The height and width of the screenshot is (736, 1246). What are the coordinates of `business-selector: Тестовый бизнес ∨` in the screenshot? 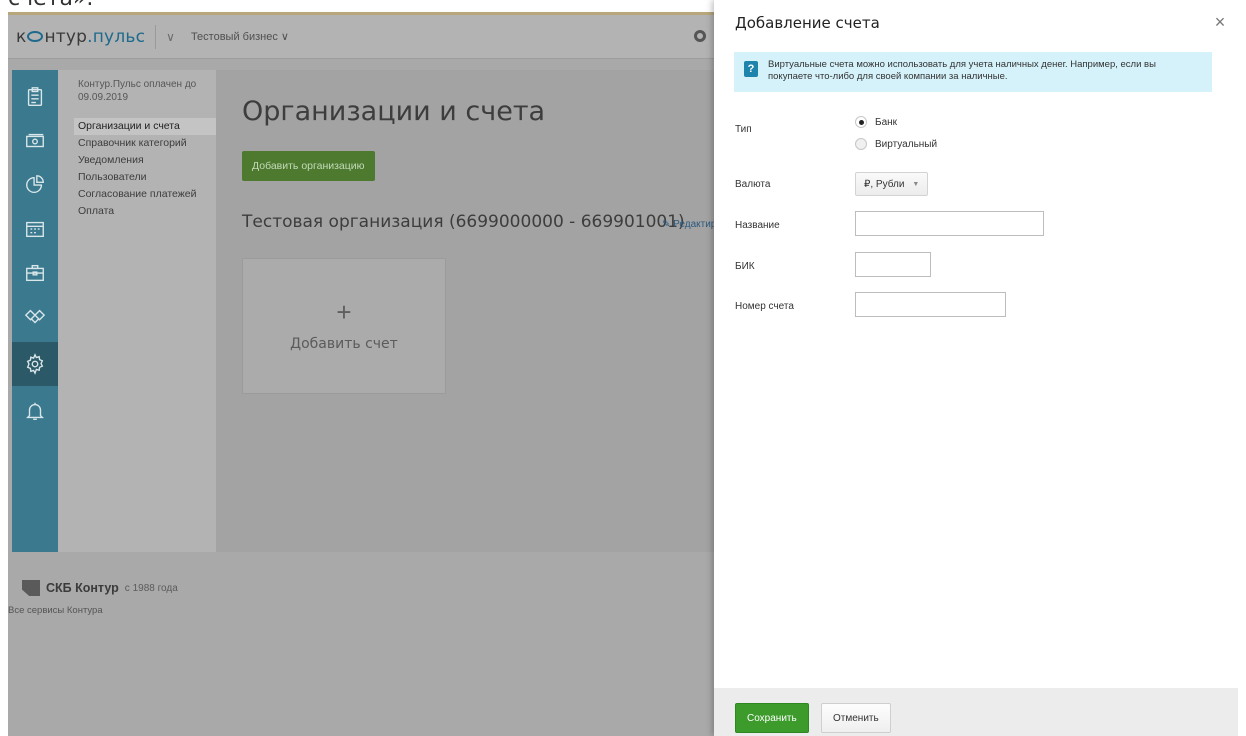 It's located at (240, 36).